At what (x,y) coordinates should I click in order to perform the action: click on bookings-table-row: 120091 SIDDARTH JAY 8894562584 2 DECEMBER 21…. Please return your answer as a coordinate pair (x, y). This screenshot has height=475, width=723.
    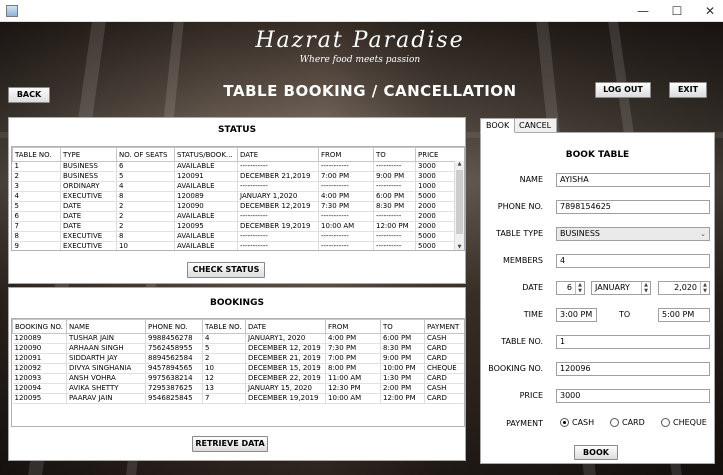
    Looking at the image, I should click on (238, 358).